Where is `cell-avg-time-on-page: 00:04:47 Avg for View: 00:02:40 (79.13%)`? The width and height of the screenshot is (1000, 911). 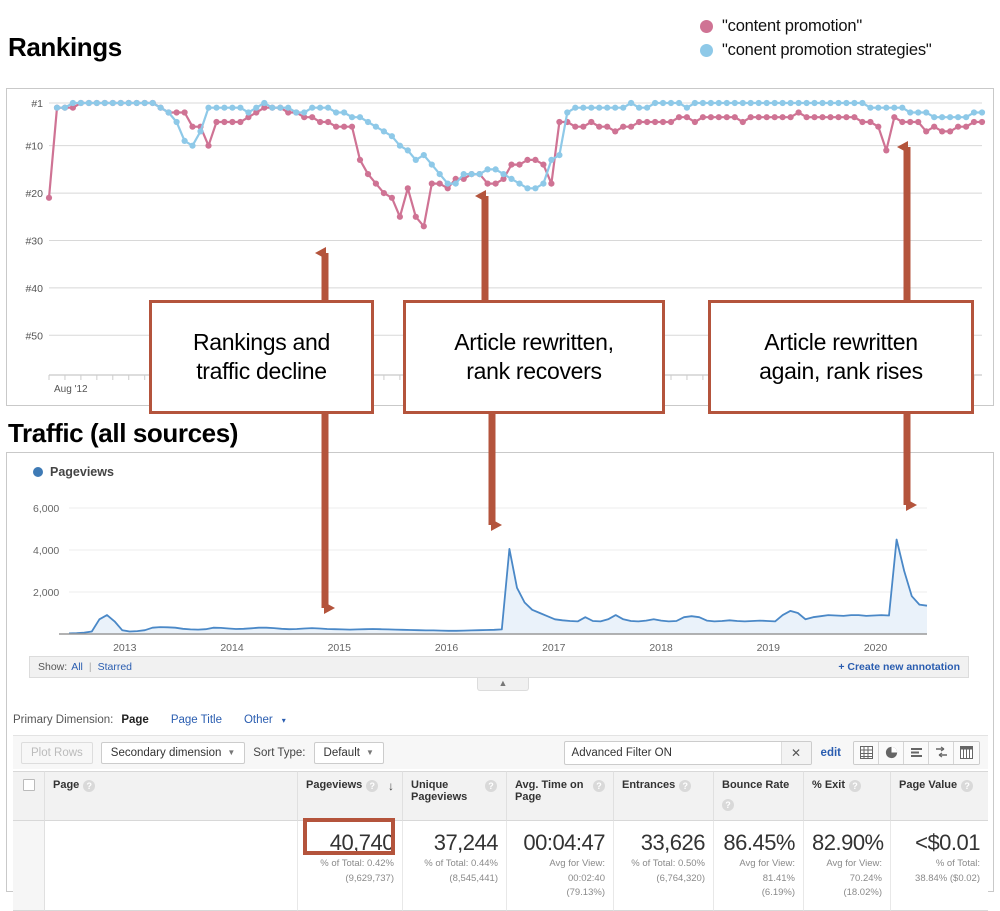 cell-avg-time-on-page: 00:04:47 Avg for View: 00:02:40 (79.13%) is located at coordinates (560, 866).